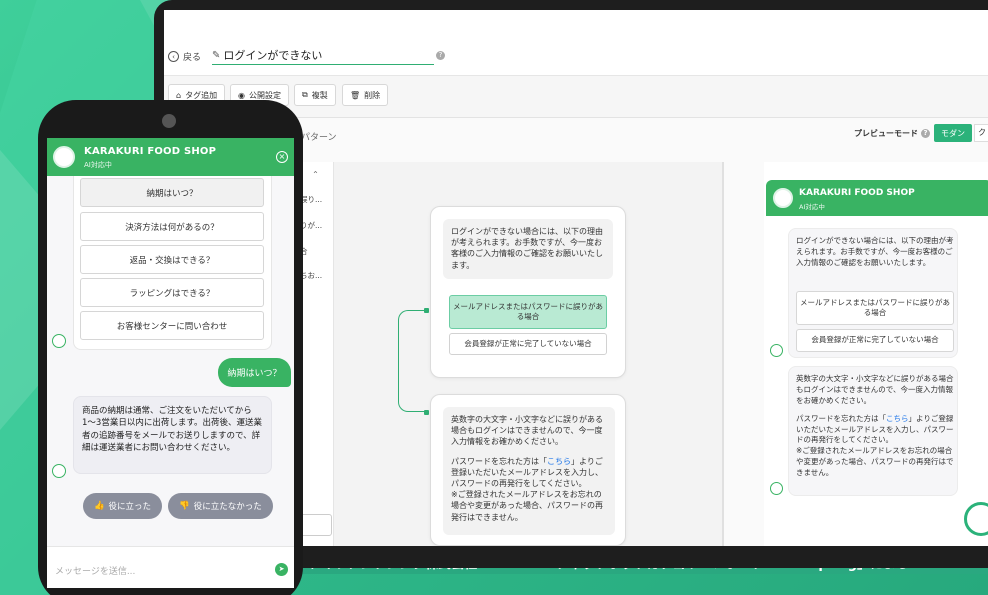  I want to click on phone-camera, so click(169, 121).